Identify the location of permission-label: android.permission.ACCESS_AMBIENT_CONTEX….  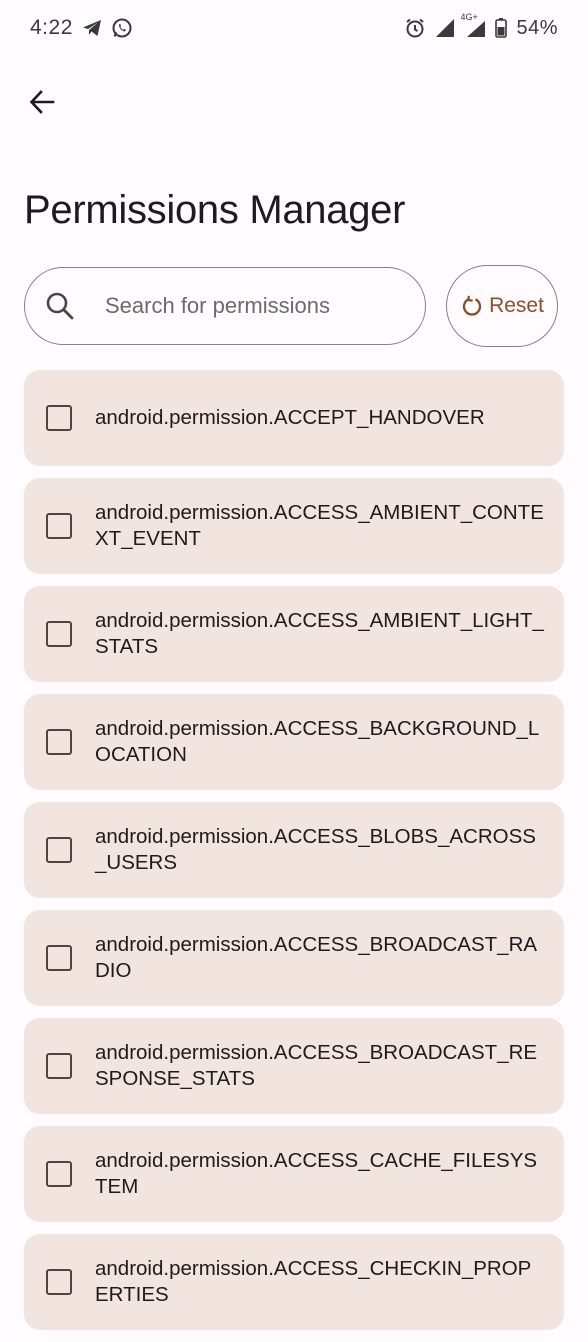
(319, 525).